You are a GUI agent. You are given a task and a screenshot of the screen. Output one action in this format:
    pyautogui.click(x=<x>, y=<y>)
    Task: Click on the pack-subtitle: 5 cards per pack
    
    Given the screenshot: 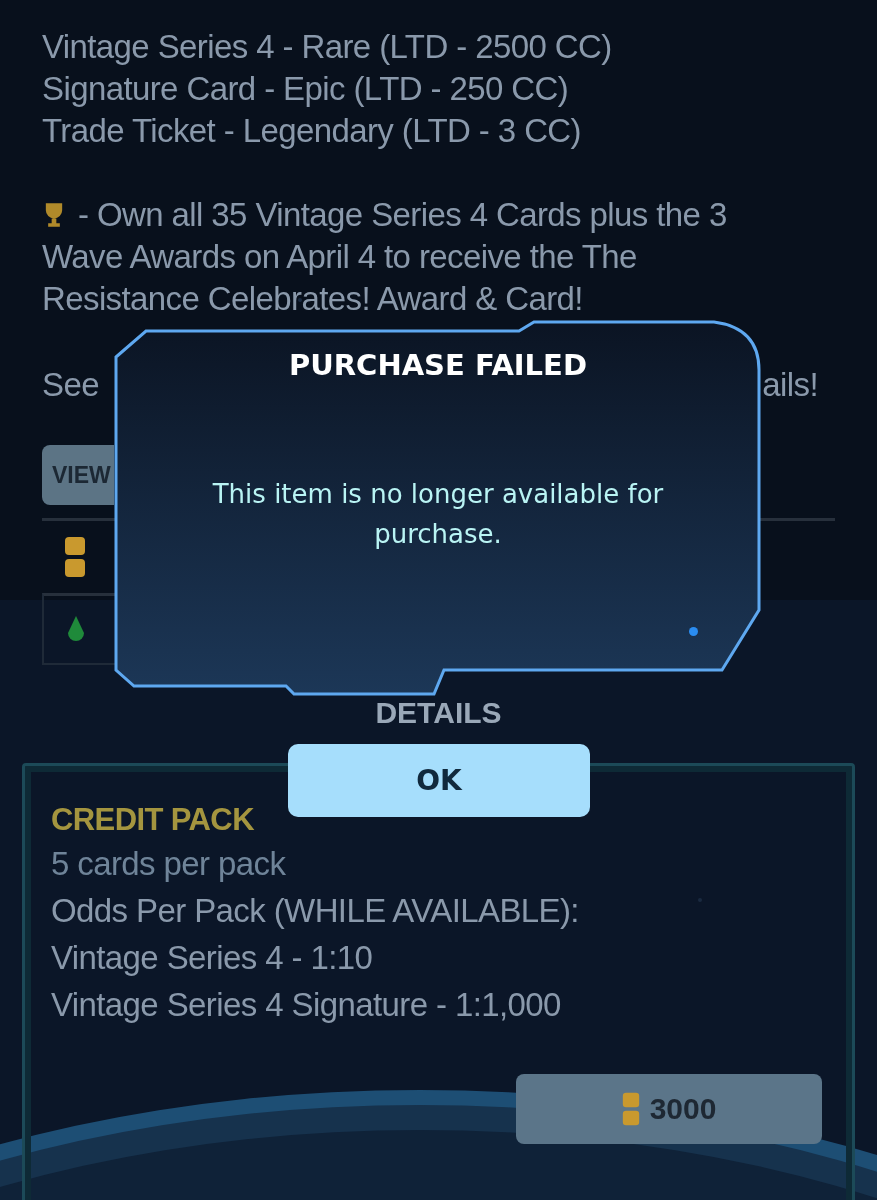 What is the action you would take?
    pyautogui.click(x=169, y=864)
    